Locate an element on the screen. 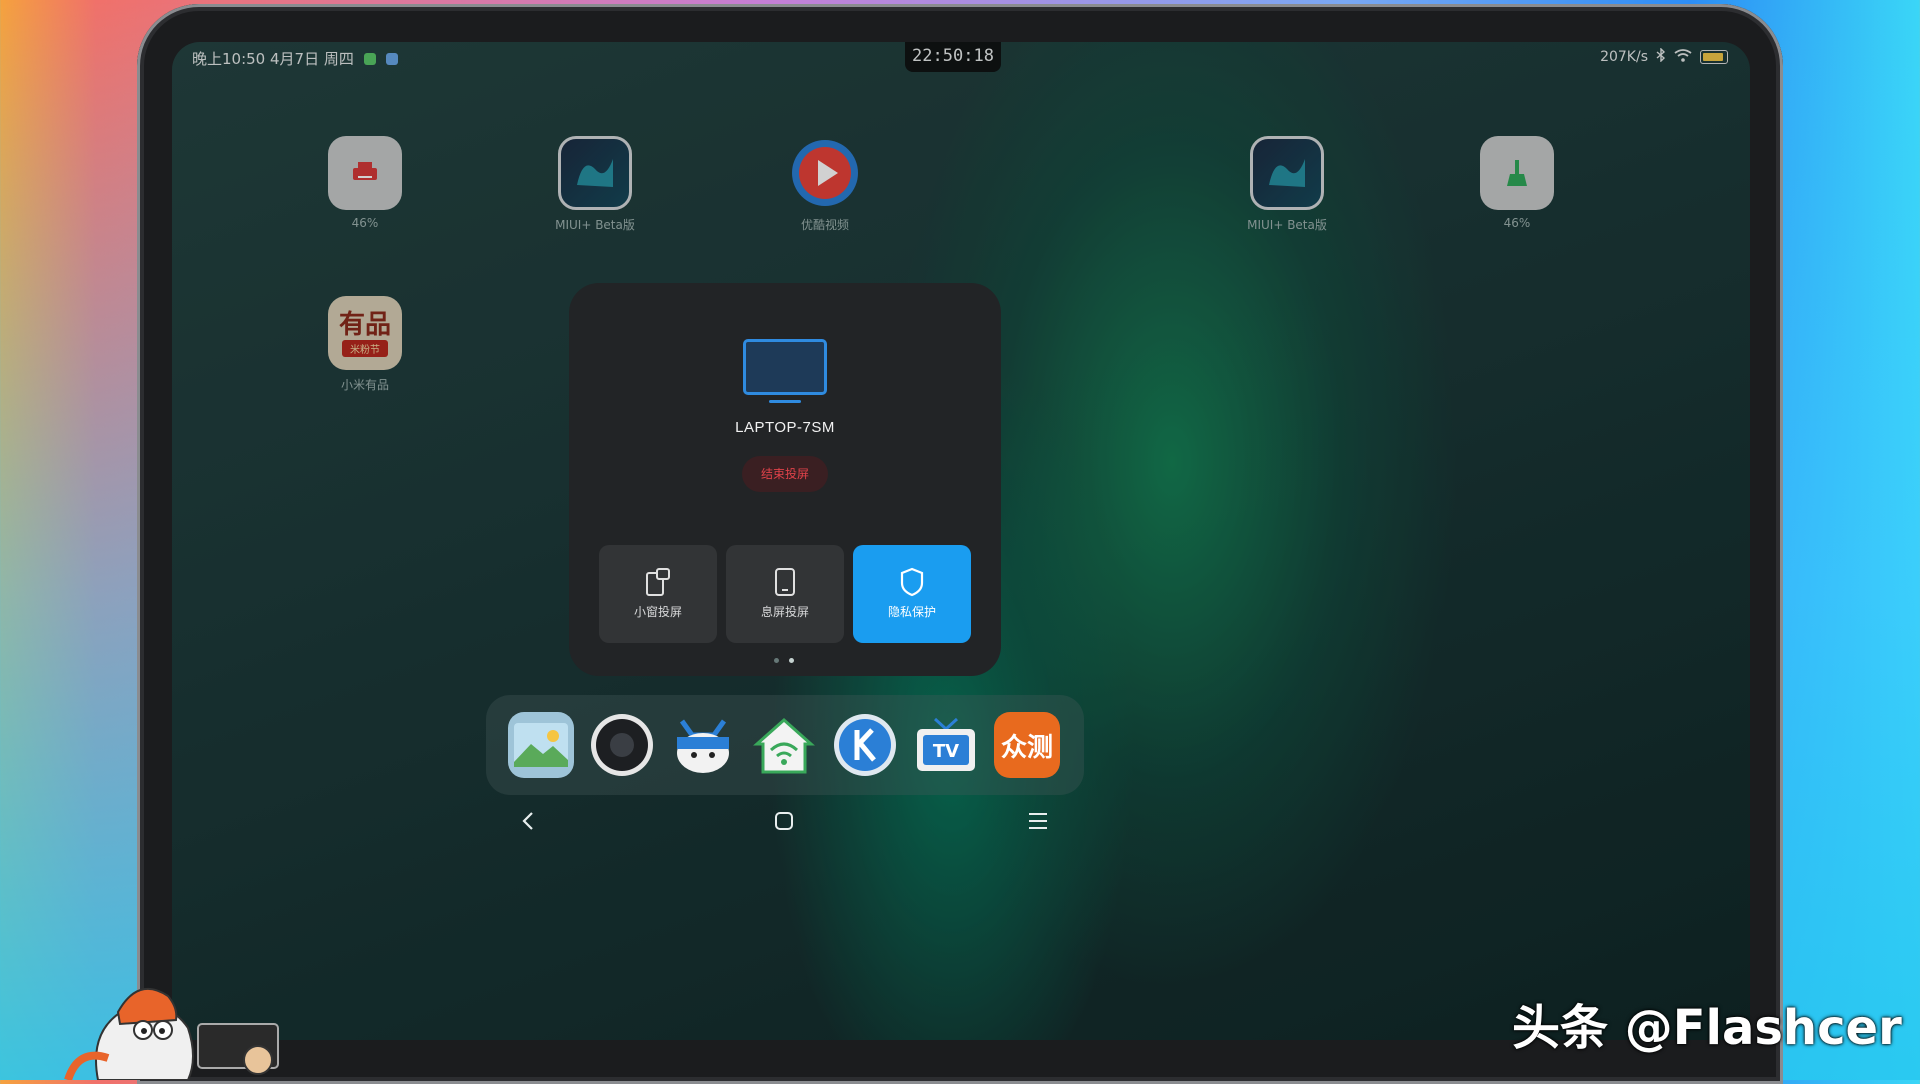  dock: TV 众测 is located at coordinates (785, 745).